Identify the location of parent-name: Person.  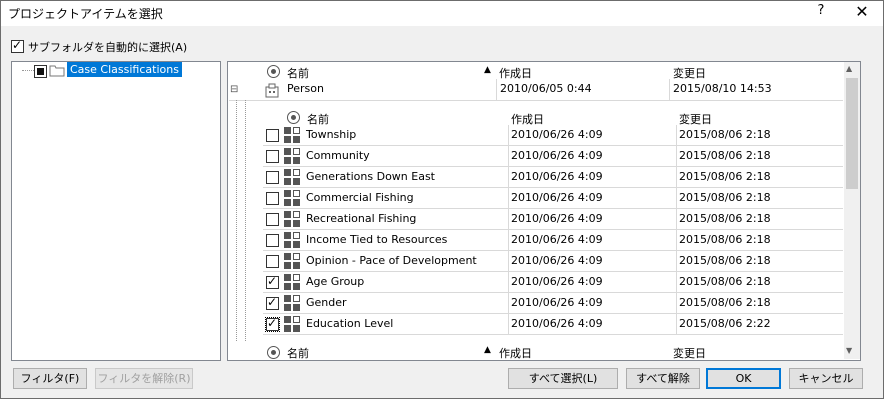
(305, 88).